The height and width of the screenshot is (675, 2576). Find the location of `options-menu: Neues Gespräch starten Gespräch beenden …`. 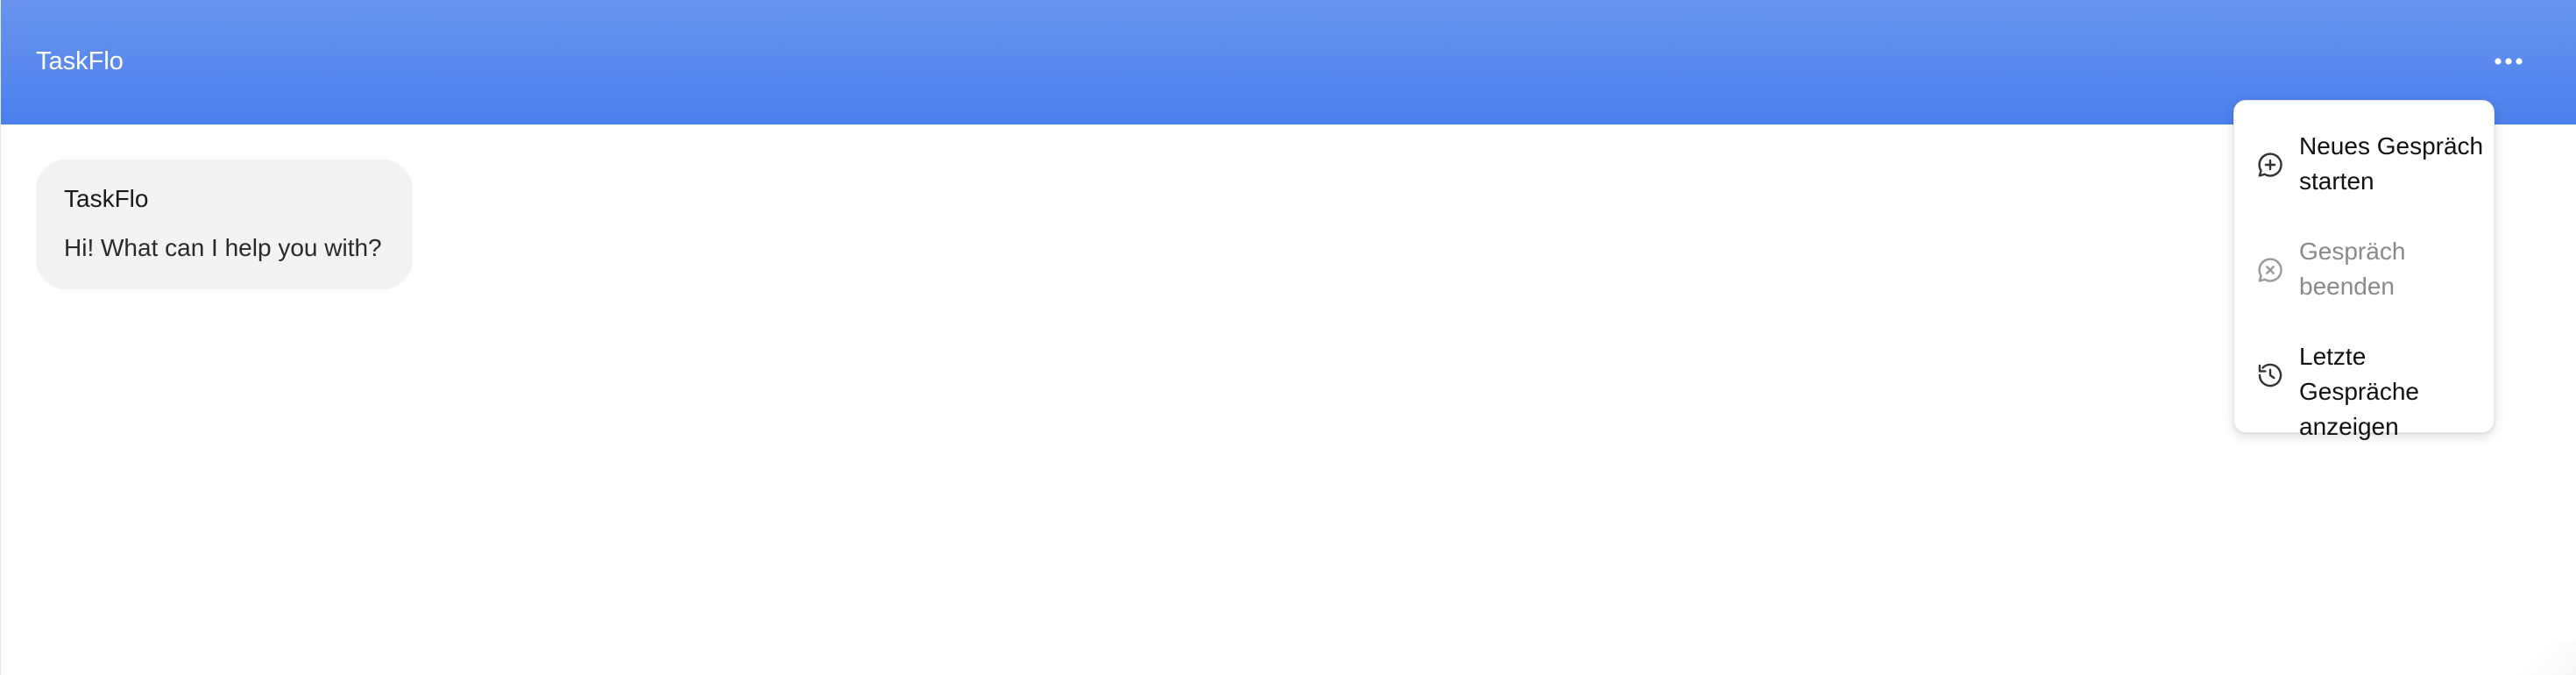

options-menu: Neues Gespräch starten Gespräch beenden … is located at coordinates (2364, 270).